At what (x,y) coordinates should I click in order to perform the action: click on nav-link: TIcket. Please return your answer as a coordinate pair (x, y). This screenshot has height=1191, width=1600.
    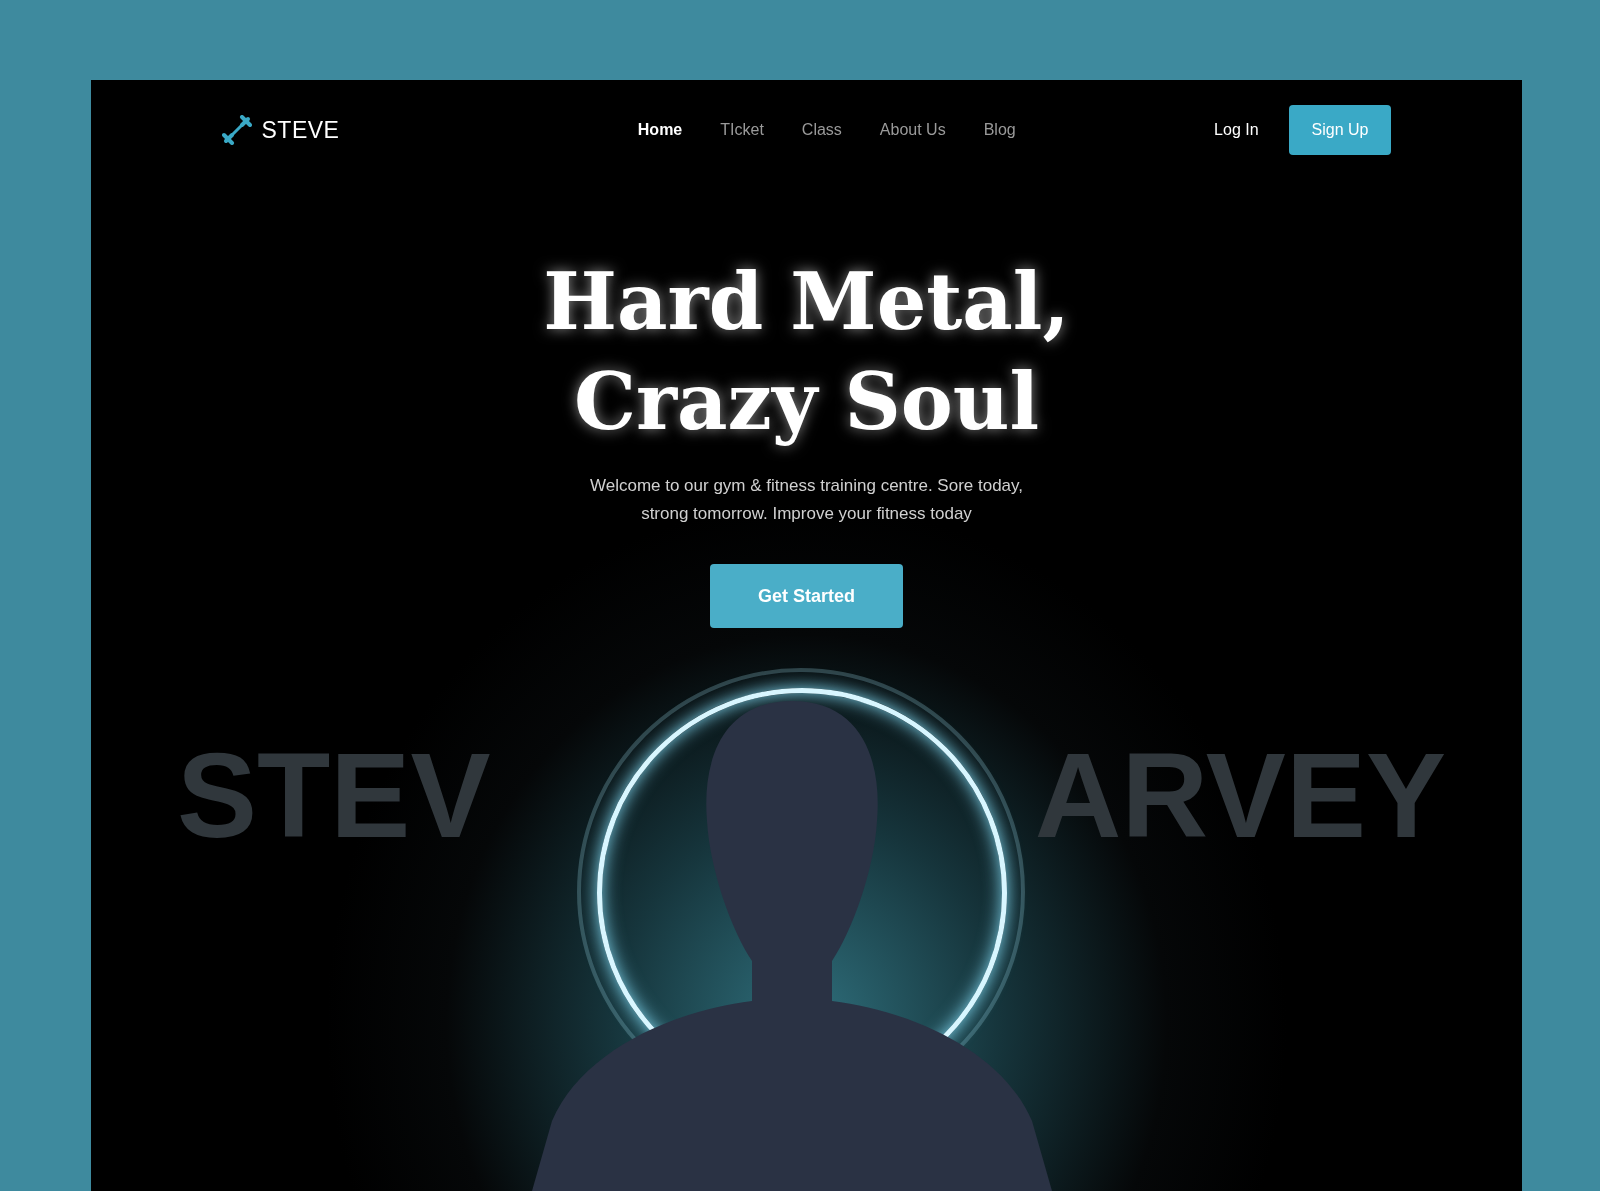
    Looking at the image, I should click on (742, 130).